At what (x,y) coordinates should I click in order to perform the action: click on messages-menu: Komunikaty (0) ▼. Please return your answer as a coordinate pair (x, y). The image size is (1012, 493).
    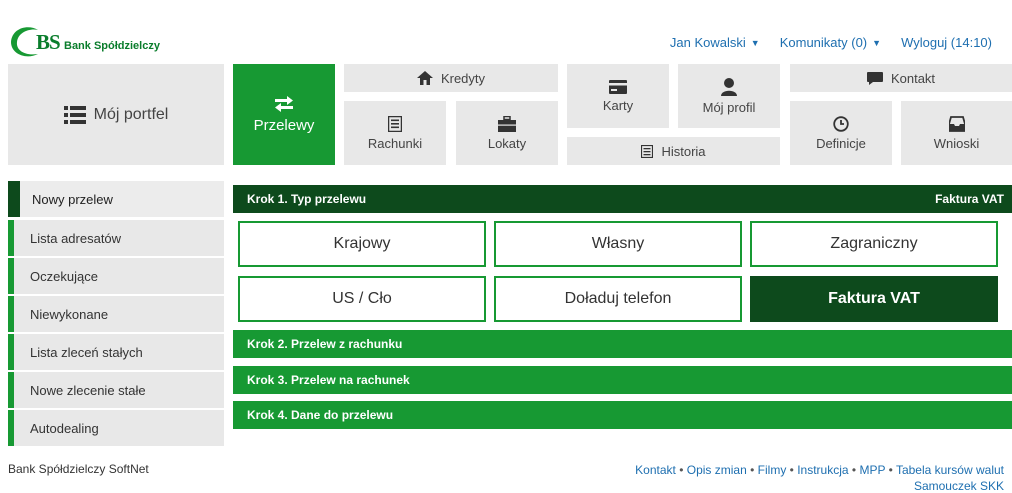
    Looking at the image, I should click on (830, 42).